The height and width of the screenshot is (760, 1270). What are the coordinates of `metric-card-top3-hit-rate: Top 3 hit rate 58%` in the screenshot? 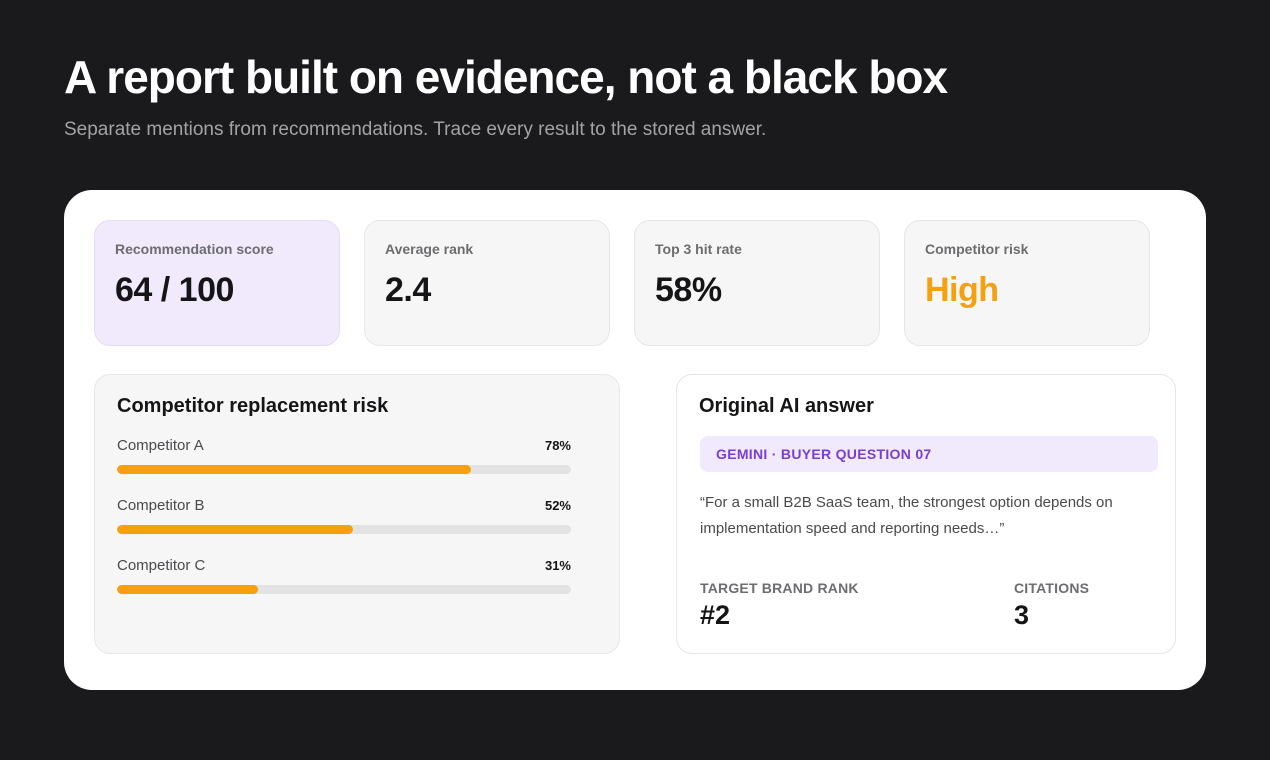 It's located at (757, 283).